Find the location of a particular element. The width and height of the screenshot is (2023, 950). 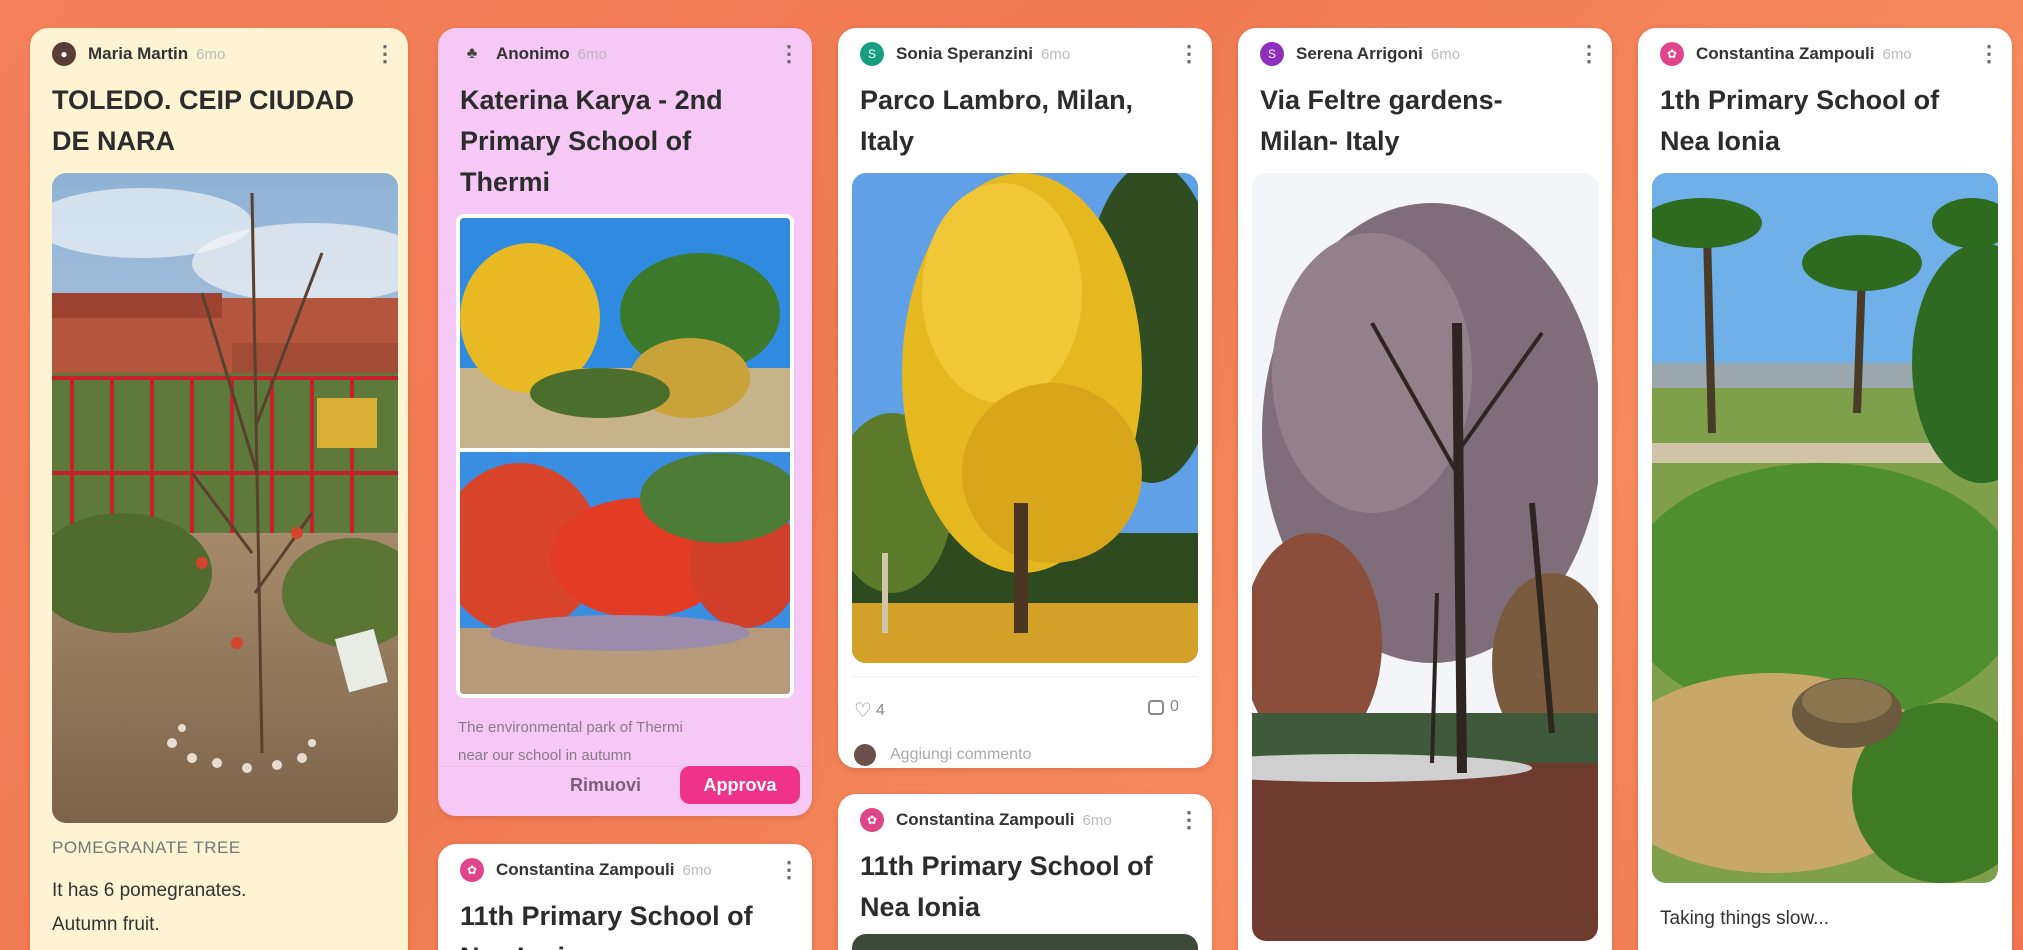

post-title-line: DE NARA is located at coordinates (114, 141).